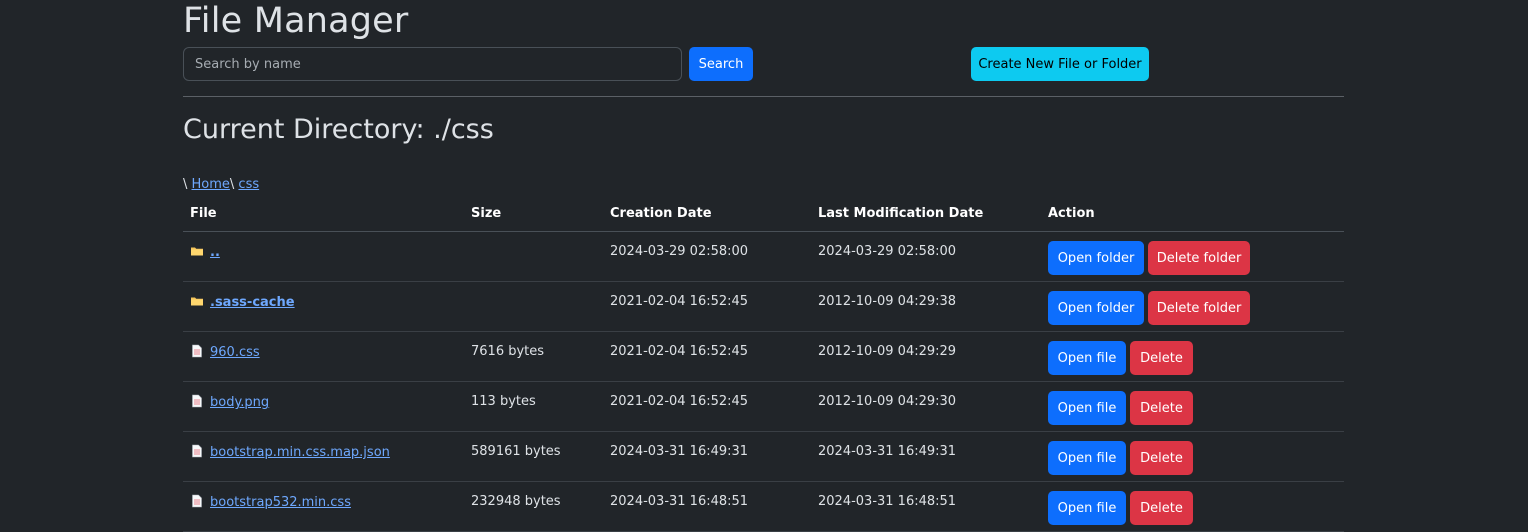  I want to click on modified-cell: 2024-03-29 02:58:00, so click(887, 251).